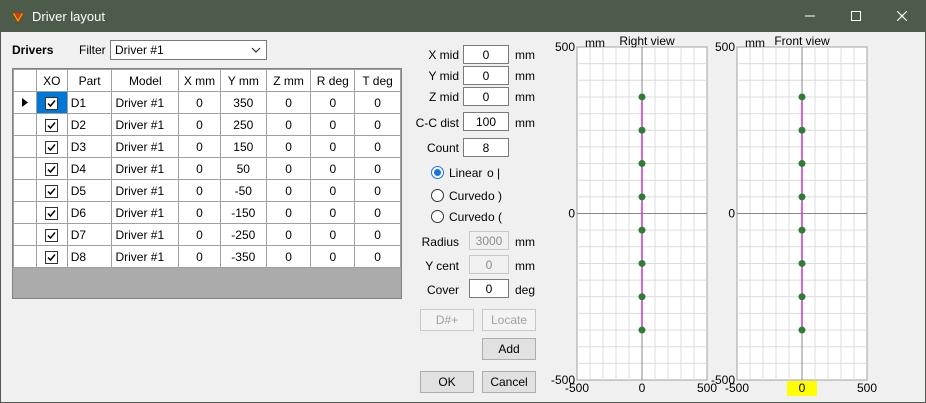  What do you see at coordinates (377, 80) in the screenshot?
I see `column-header-t: T deg` at bounding box center [377, 80].